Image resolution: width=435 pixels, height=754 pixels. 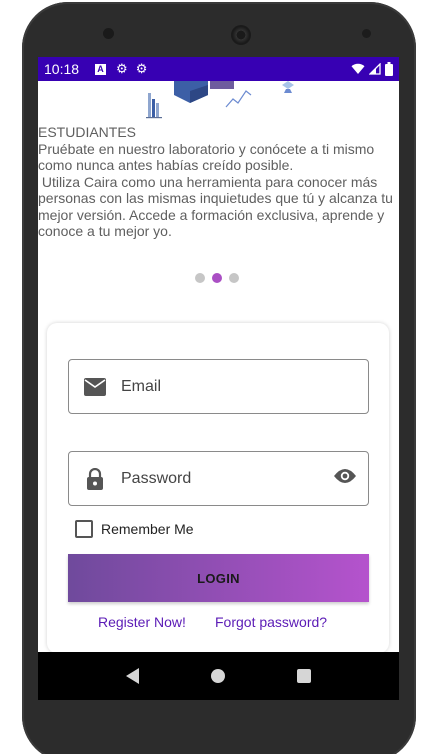 I want to click on battery-icon, so click(x=389, y=69).